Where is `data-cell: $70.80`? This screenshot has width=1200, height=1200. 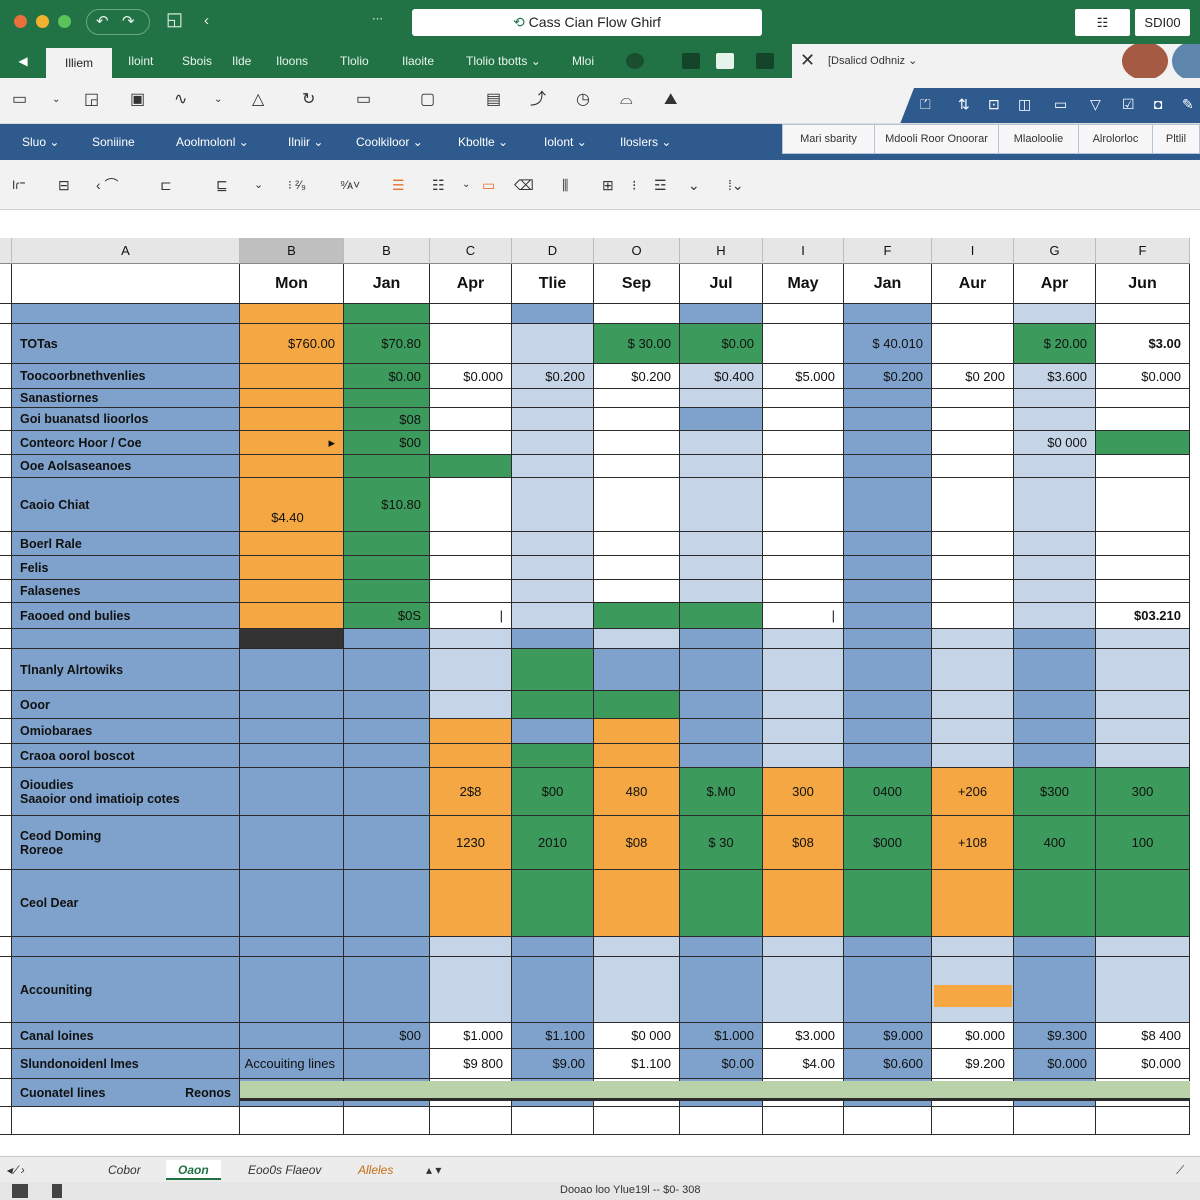 data-cell: $70.80 is located at coordinates (387, 344).